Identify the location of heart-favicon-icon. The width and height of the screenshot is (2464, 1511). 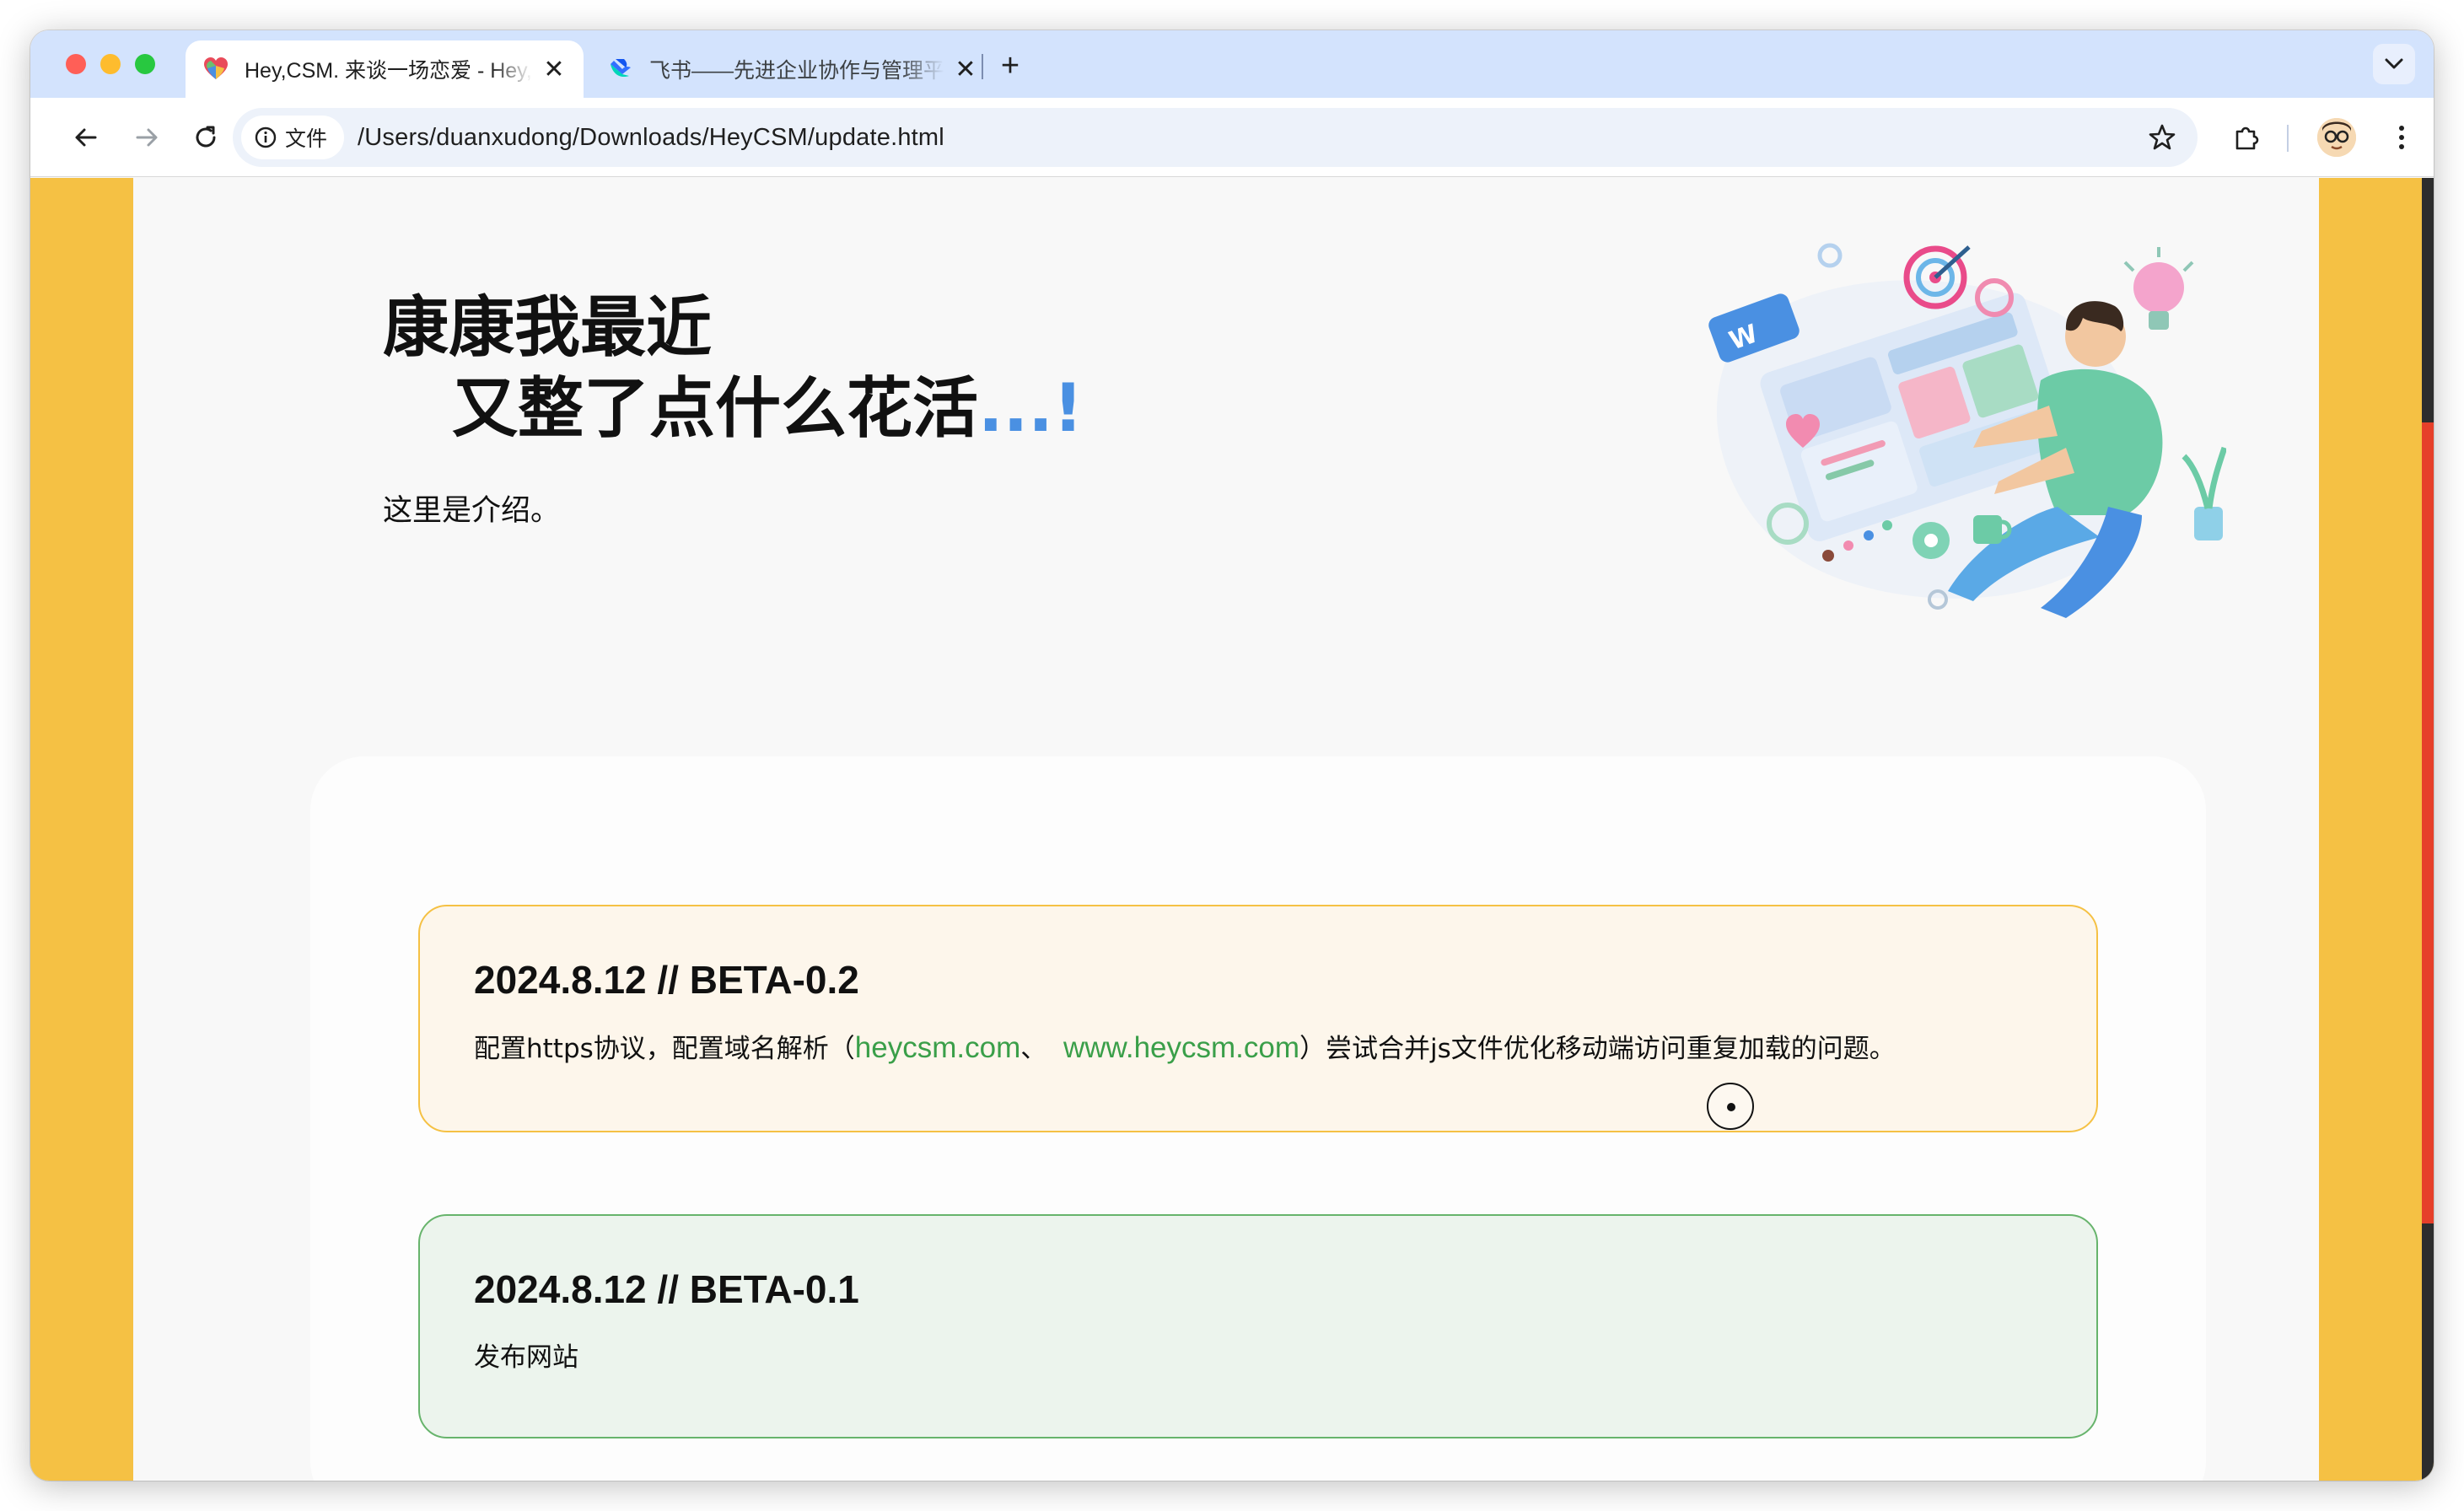
(216, 68).